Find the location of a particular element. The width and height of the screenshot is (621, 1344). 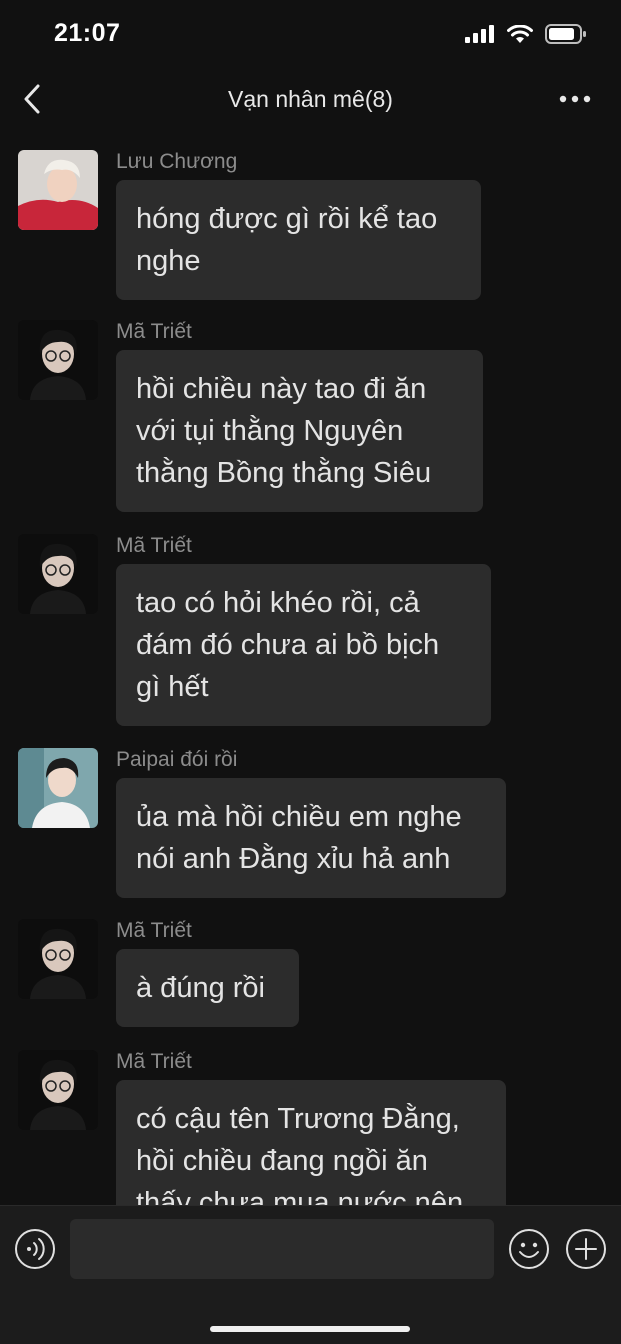

message-line: thằng Bồng thằng Siêu is located at coordinates (284, 473).